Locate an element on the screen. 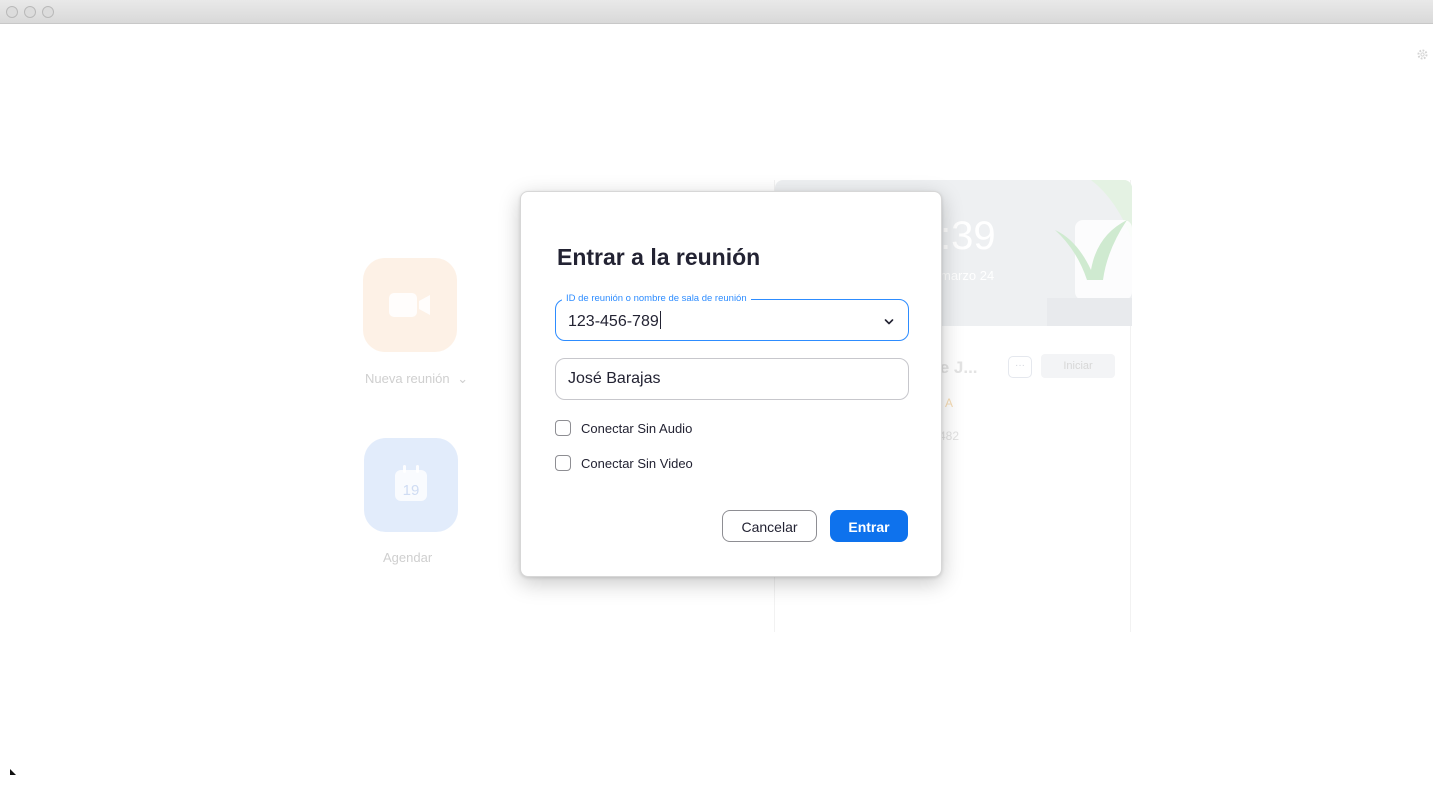 The image size is (1433, 791). plant-illustration is located at coordinates (1089, 253).